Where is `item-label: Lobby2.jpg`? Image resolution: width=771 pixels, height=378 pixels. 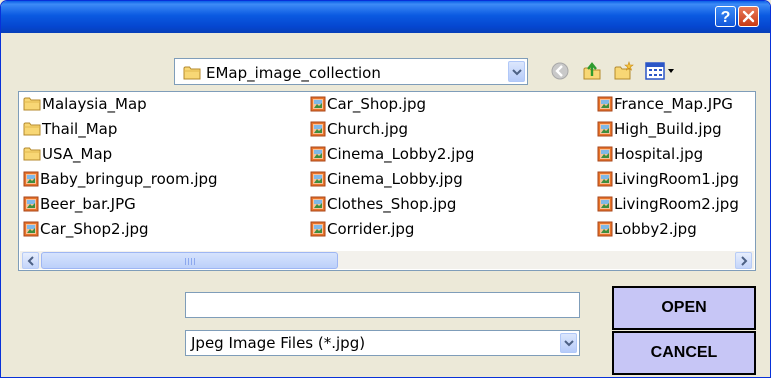
item-label: Lobby2.jpg is located at coordinates (655, 229).